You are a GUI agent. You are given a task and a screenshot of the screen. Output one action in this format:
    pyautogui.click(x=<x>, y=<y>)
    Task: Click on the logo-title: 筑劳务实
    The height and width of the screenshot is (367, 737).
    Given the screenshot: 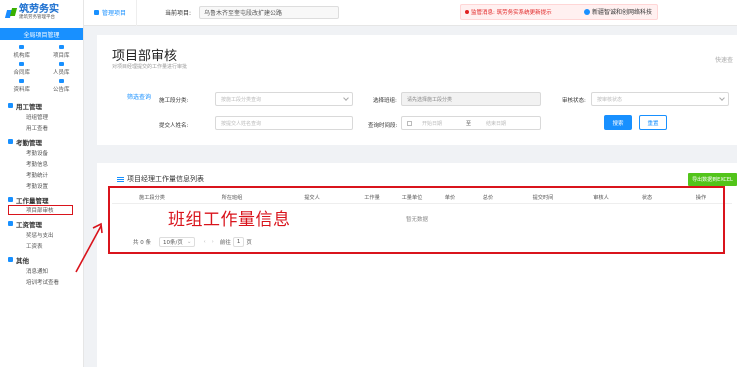 What is the action you would take?
    pyautogui.click(x=39, y=9)
    